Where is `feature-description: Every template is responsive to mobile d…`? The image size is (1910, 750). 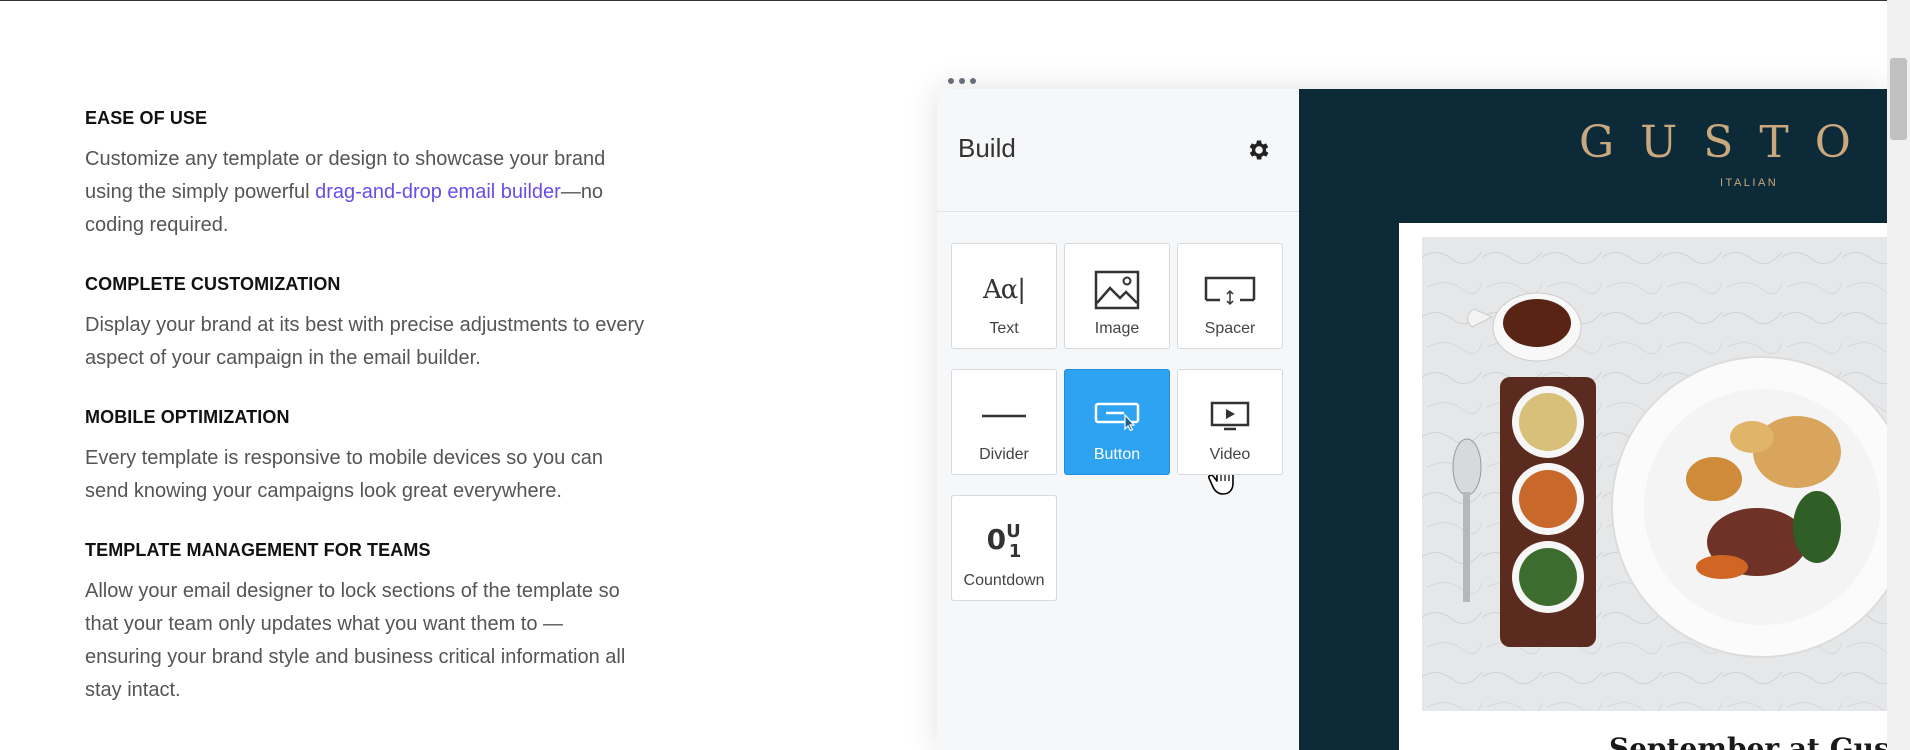
feature-description: Every template is responsive to mobile d… is located at coordinates (344, 474).